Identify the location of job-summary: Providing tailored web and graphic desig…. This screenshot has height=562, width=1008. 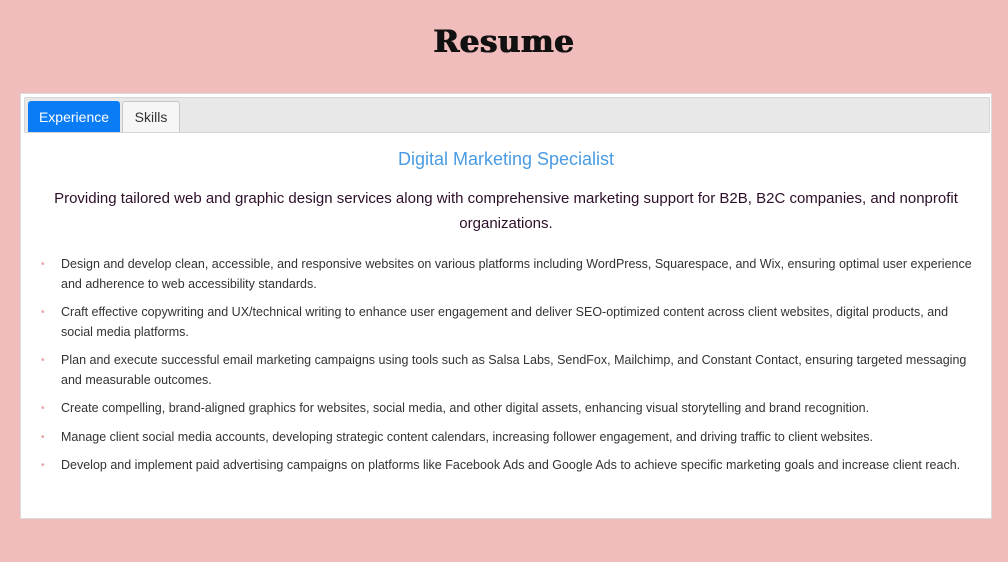
(506, 211).